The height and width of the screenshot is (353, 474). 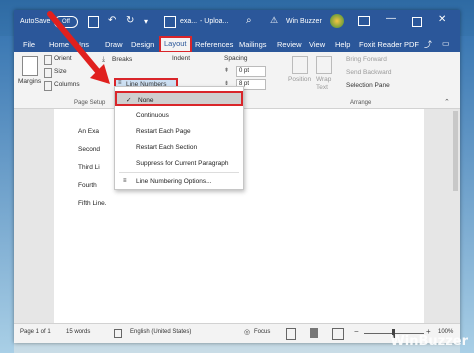 I want to click on arrow-shaft, so click(x=75, y=44).